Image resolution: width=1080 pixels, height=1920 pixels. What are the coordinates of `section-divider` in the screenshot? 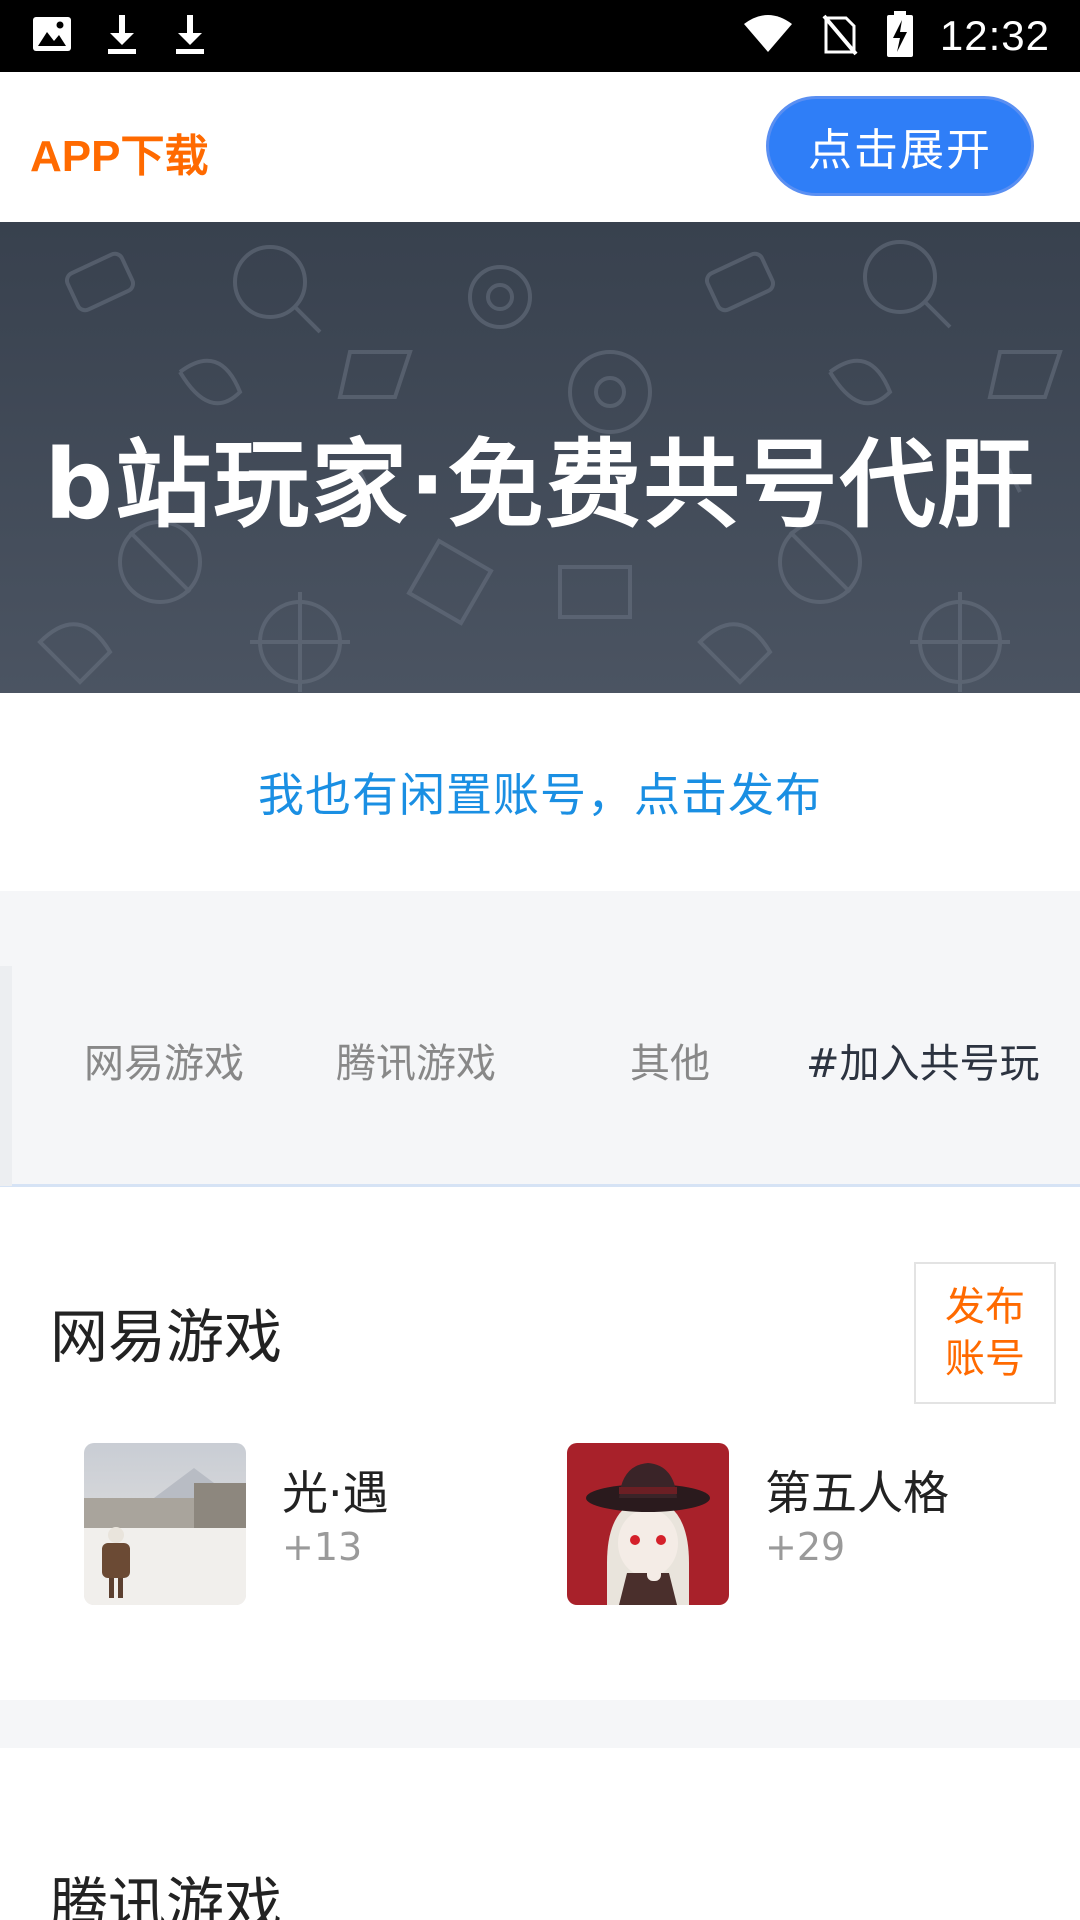 It's located at (540, 1724).